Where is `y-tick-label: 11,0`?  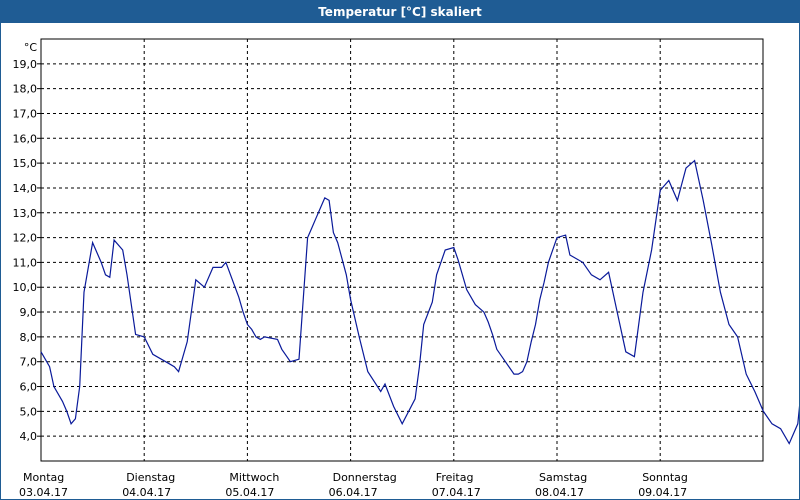
y-tick-label: 11,0 is located at coordinates (25, 262).